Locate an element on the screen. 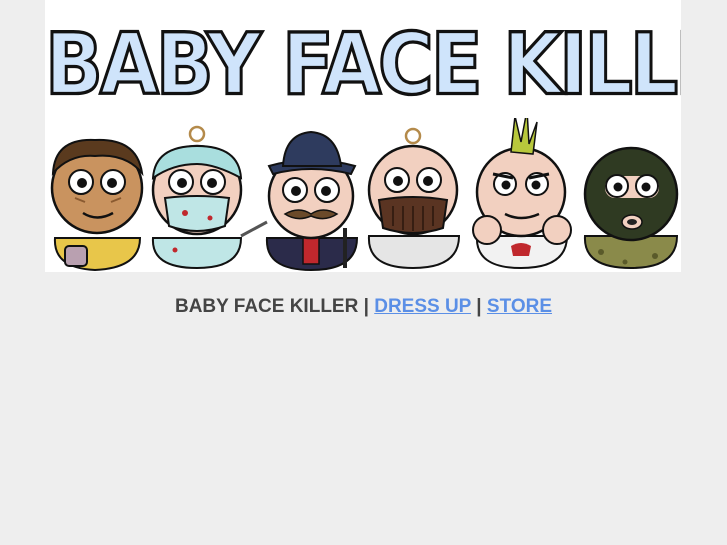 The image size is (727, 545). site-navigation: BABY FACE KILLER | DRESS UP | STORE is located at coordinates (363, 307).